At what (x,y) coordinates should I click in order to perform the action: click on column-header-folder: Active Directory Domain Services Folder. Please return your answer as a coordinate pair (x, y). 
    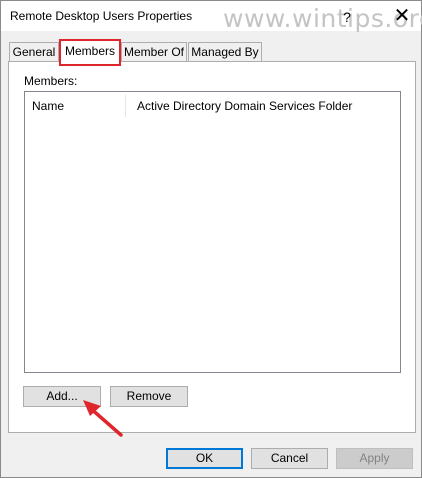
    Looking at the image, I should click on (244, 106).